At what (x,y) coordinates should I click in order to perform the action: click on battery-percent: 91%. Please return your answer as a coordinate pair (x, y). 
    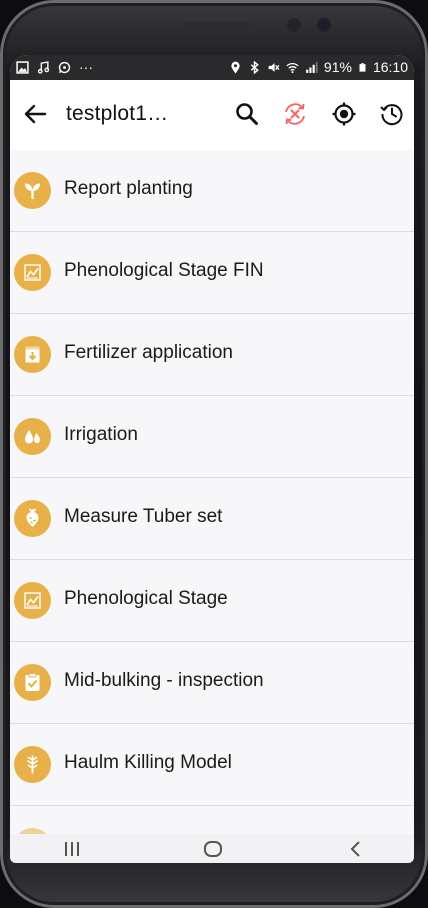
    Looking at the image, I should click on (337, 67).